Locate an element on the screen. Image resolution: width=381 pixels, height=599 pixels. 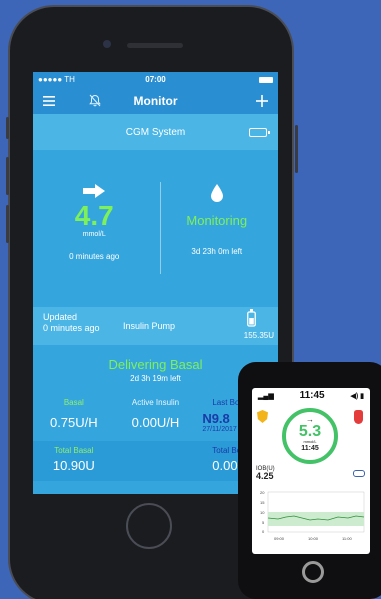
device-glucose-unit: mmol/L is located at coordinates (310, 441).